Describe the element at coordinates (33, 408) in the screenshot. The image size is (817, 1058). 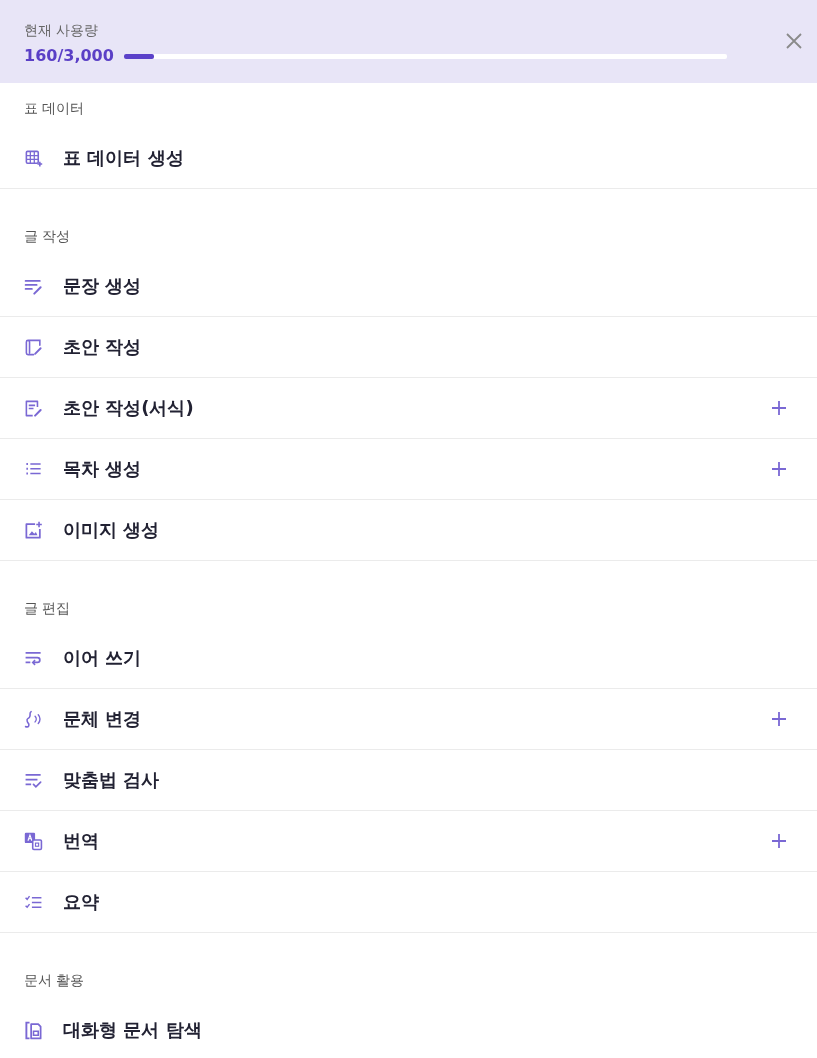
I see `document-pen-icon` at that location.